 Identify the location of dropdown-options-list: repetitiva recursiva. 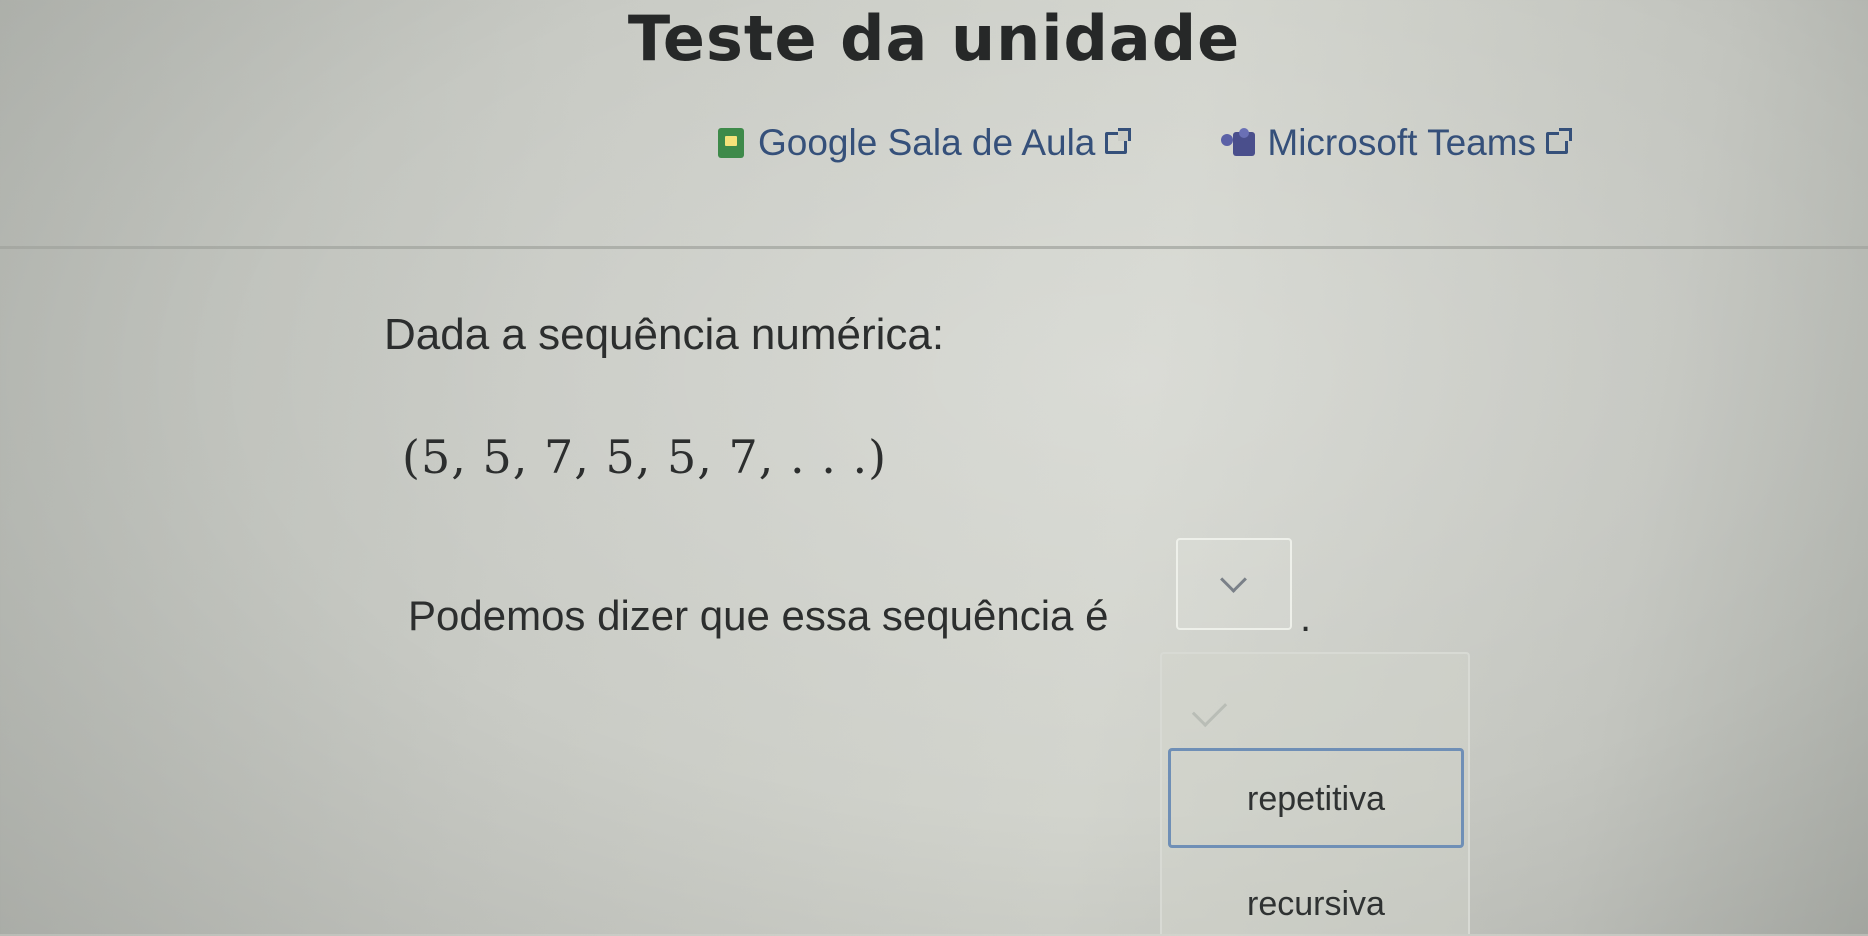
(1315, 793).